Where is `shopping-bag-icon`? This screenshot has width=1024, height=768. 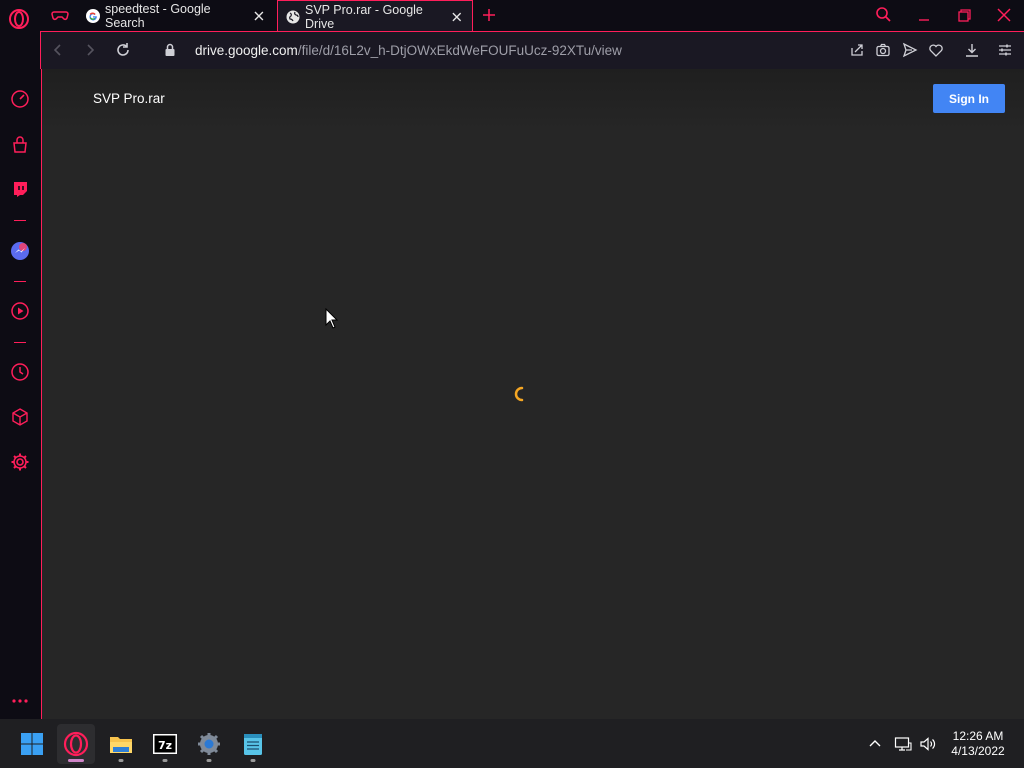
shopping-bag-icon is located at coordinates (20, 145).